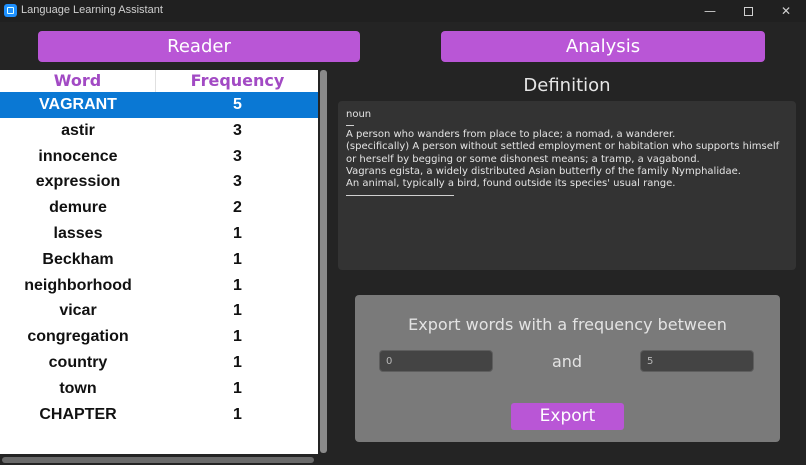 Image resolution: width=806 pixels, height=465 pixels. I want to click on table-row: demure 2, so click(159, 208).